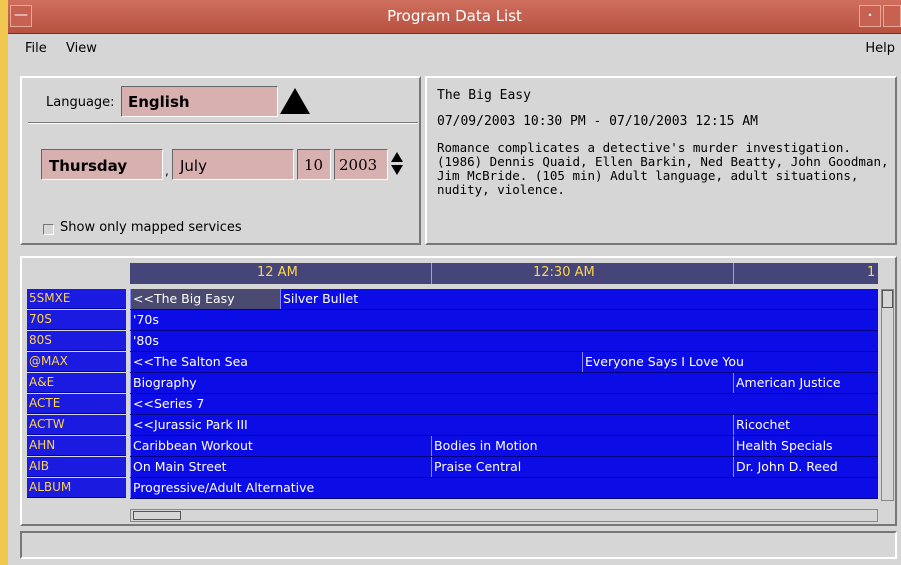  I want to click on menu-view: View, so click(81, 48).